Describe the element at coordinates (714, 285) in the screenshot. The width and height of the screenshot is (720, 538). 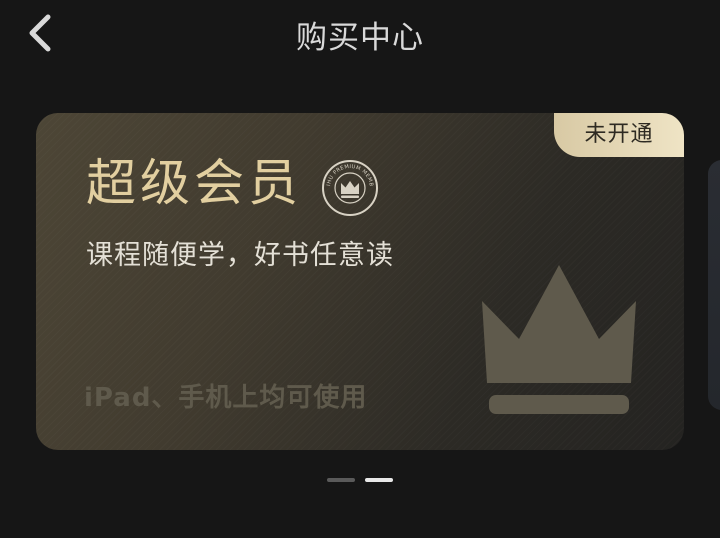
I see `next-card-peek` at that location.